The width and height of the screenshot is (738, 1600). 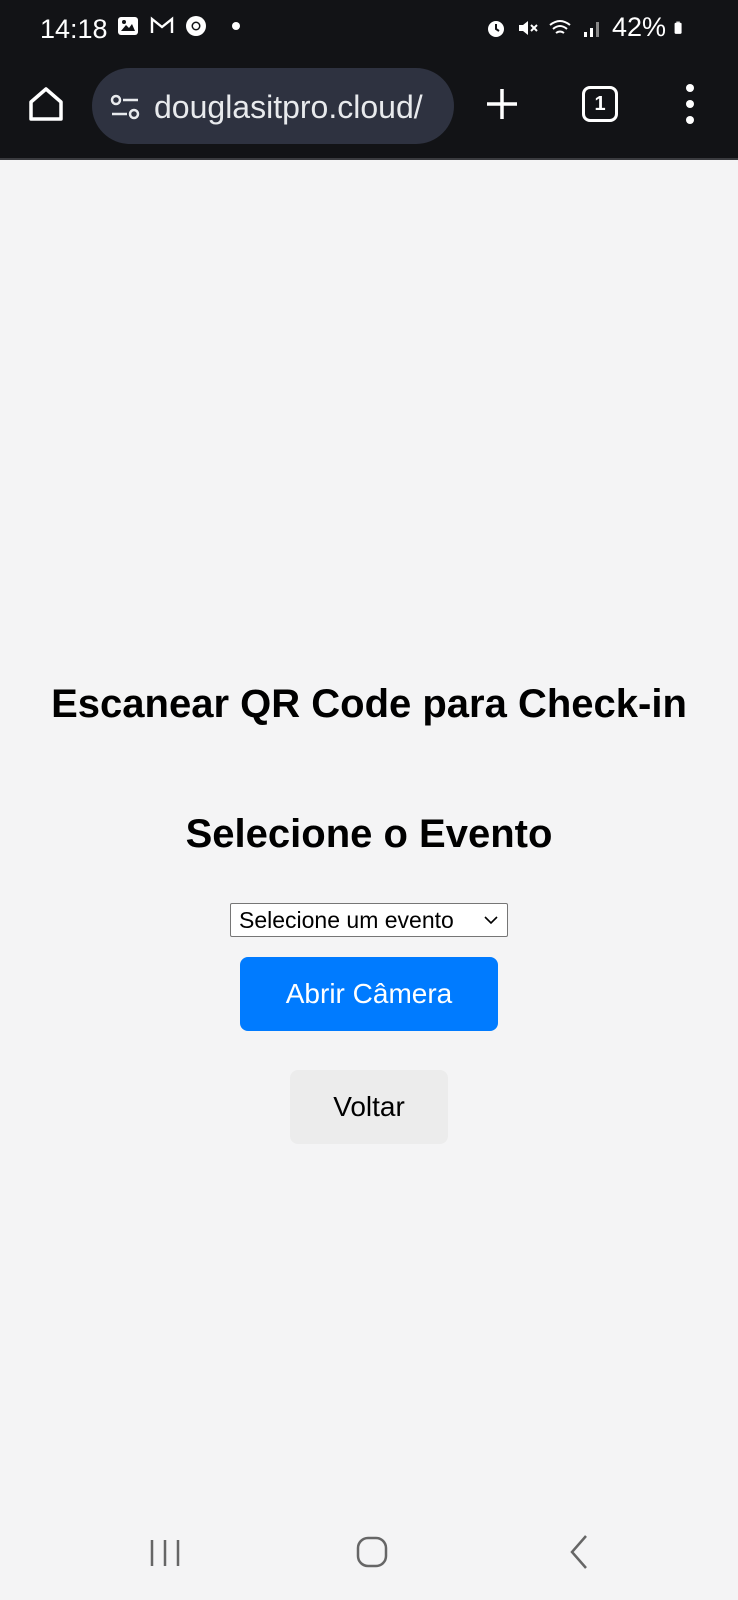 I want to click on open-camera-button: Abrir Câmera, so click(x=369, y=994).